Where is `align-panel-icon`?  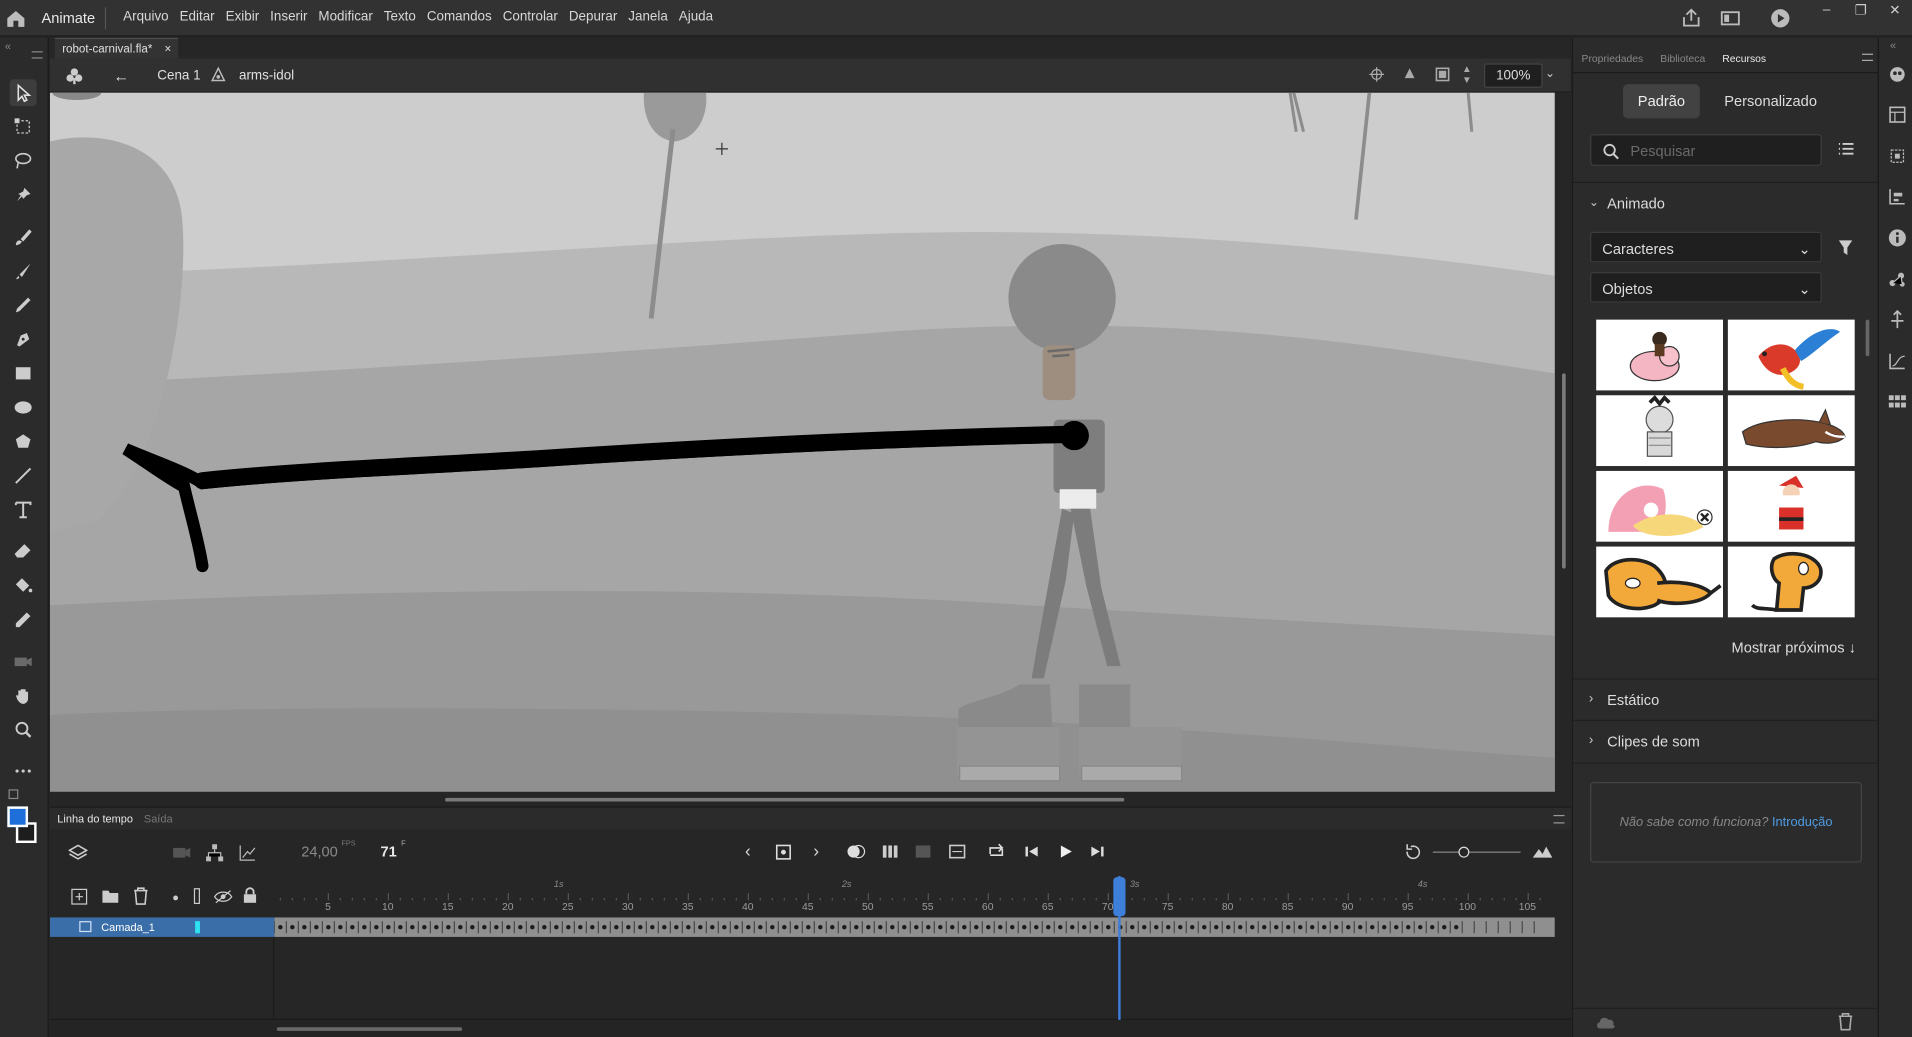 align-panel-icon is located at coordinates (1898, 156).